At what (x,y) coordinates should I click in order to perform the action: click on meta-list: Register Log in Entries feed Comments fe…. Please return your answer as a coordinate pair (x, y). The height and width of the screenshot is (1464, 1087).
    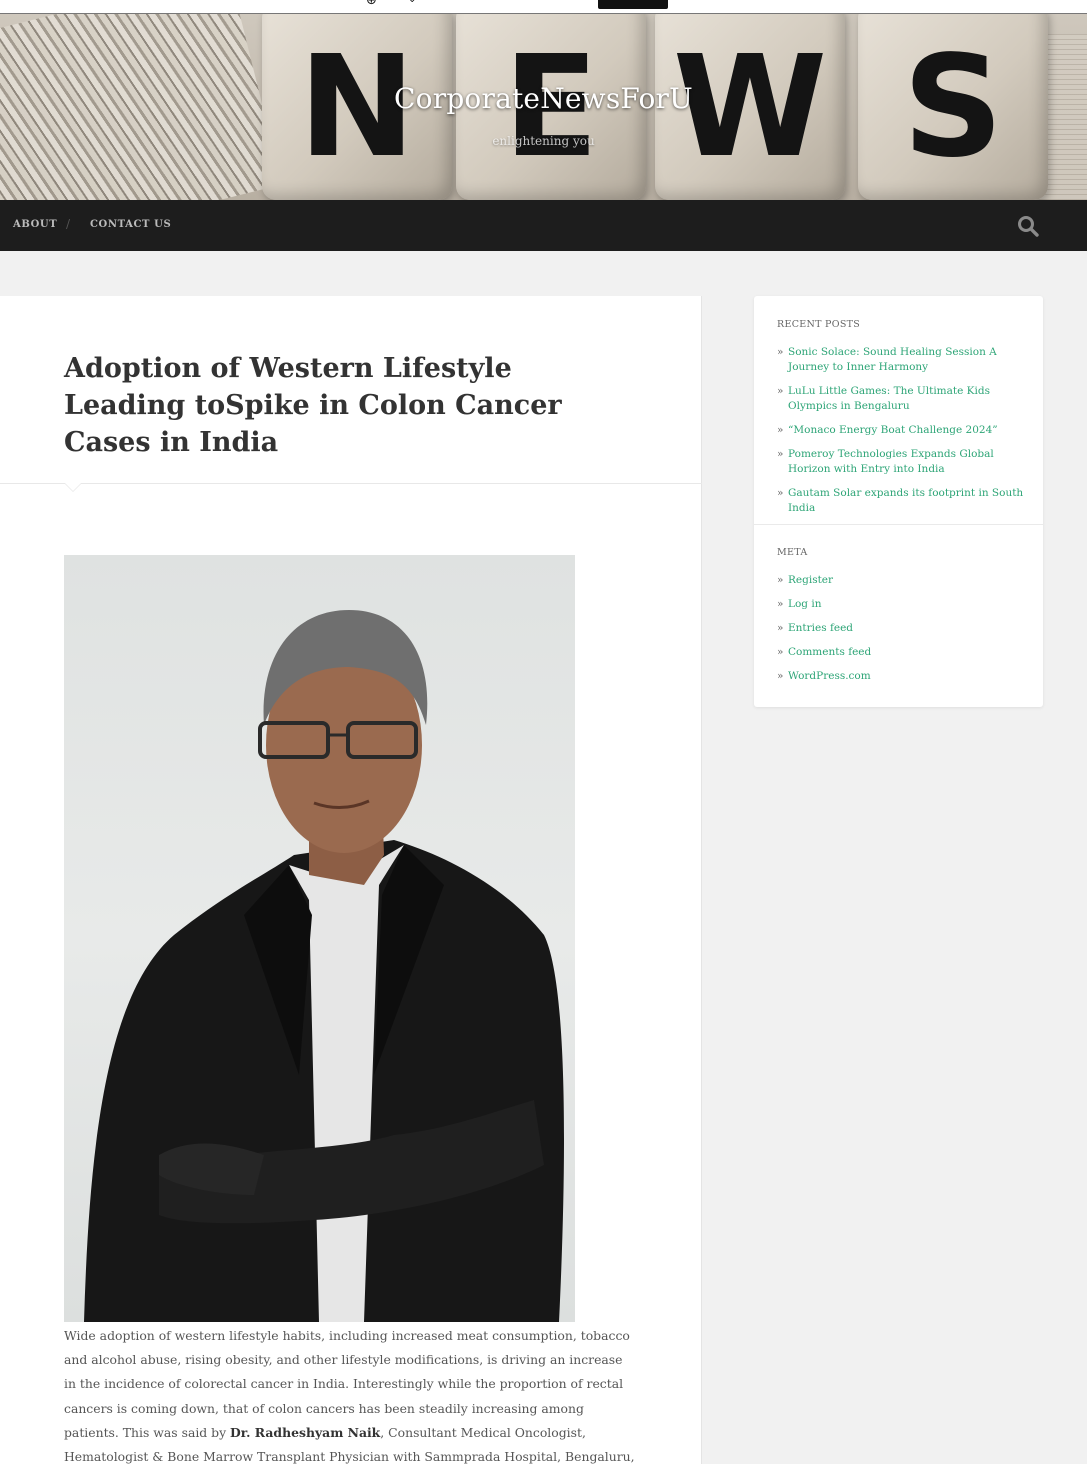
    Looking at the image, I should click on (901, 633).